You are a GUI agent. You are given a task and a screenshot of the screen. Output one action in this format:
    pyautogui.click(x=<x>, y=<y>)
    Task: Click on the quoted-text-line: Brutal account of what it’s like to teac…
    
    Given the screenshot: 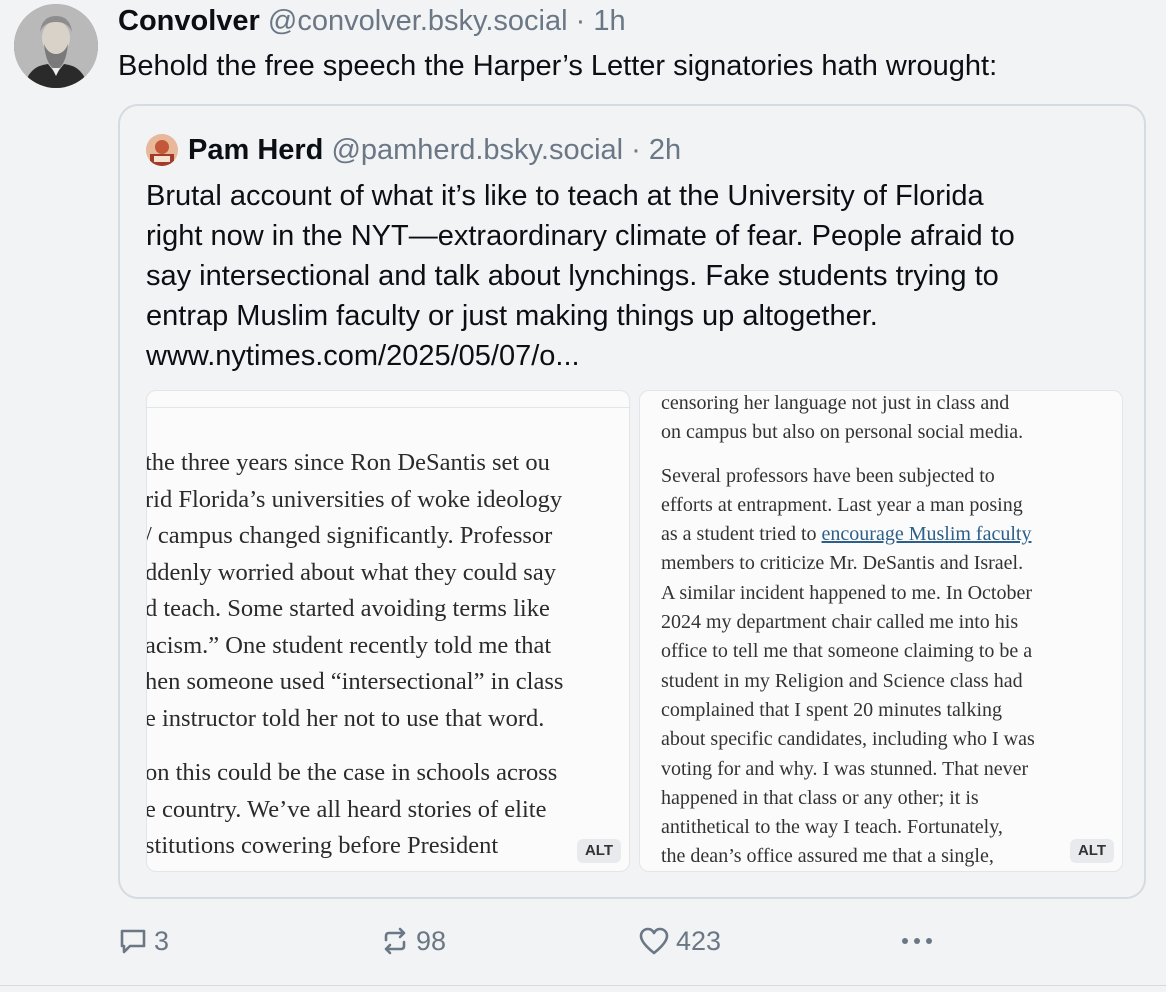 What is the action you would take?
    pyautogui.click(x=565, y=196)
    